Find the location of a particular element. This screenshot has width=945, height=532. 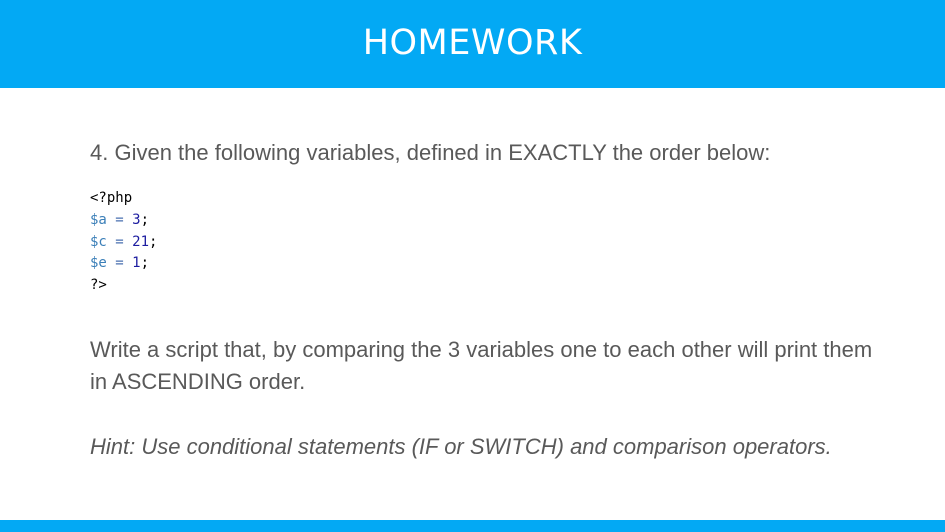

code-open-tag: <?php is located at coordinates (111, 198).